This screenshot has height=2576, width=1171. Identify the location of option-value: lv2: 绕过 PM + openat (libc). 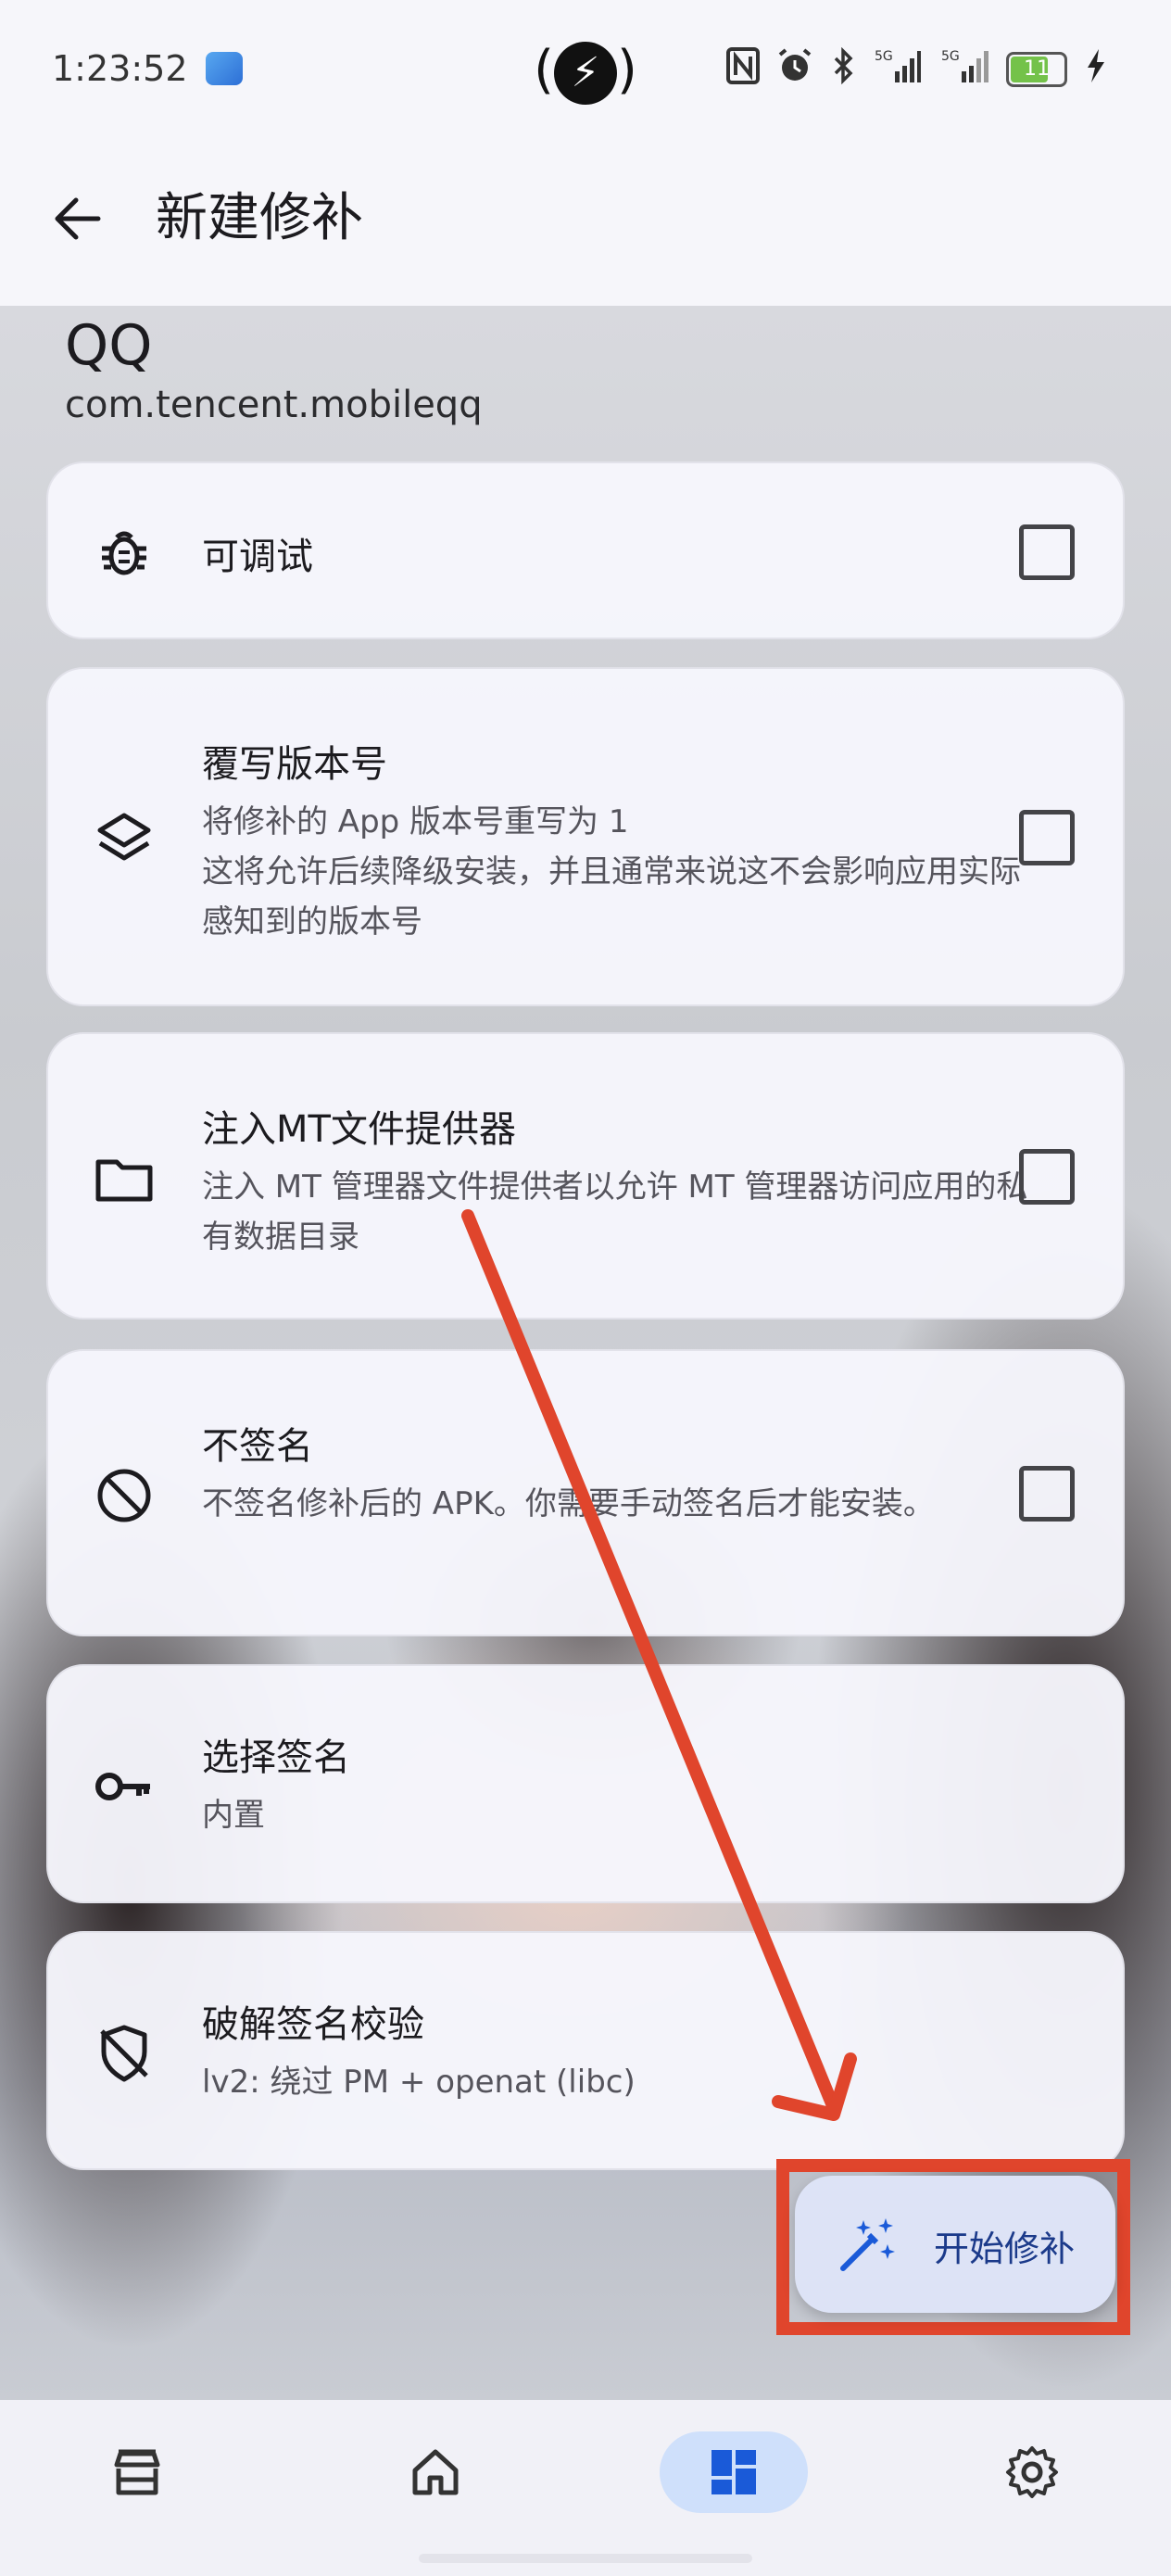
(419, 2082).